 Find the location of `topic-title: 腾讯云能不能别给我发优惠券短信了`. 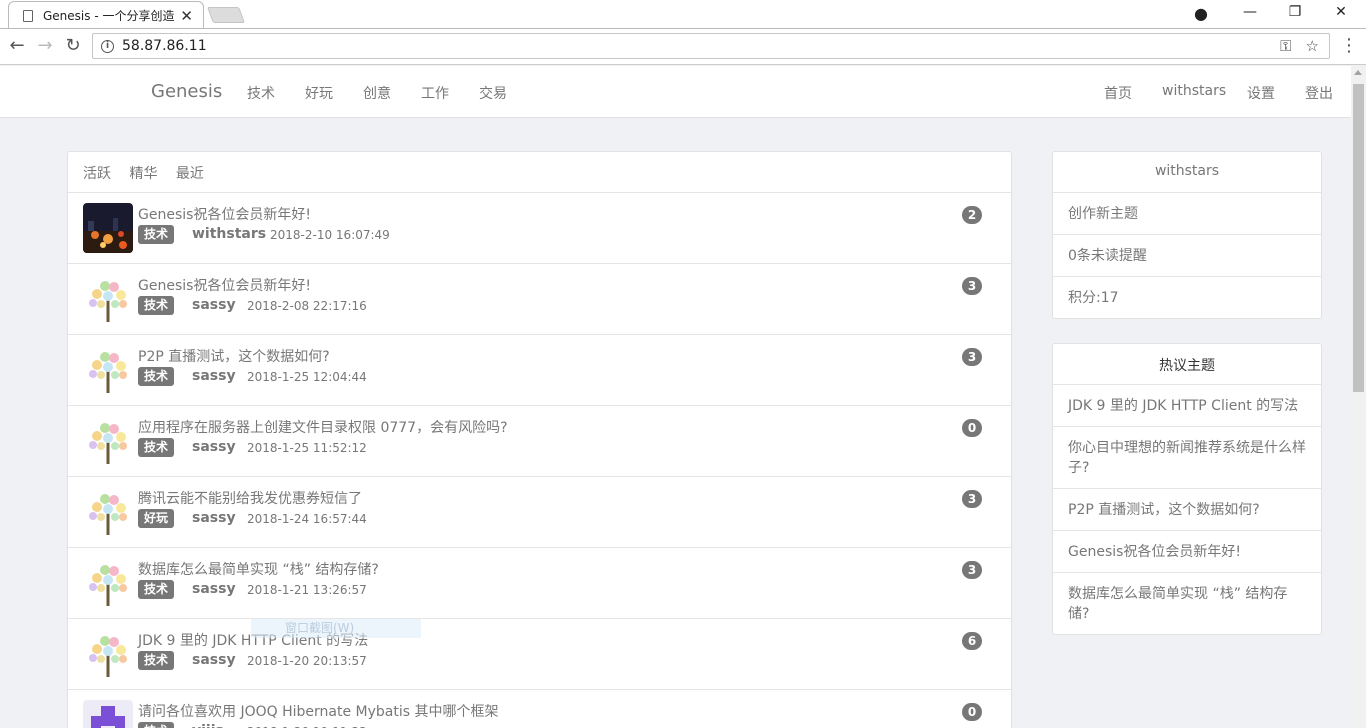

topic-title: 腾讯云能不能别给我发优惠券短信了 is located at coordinates (250, 498).